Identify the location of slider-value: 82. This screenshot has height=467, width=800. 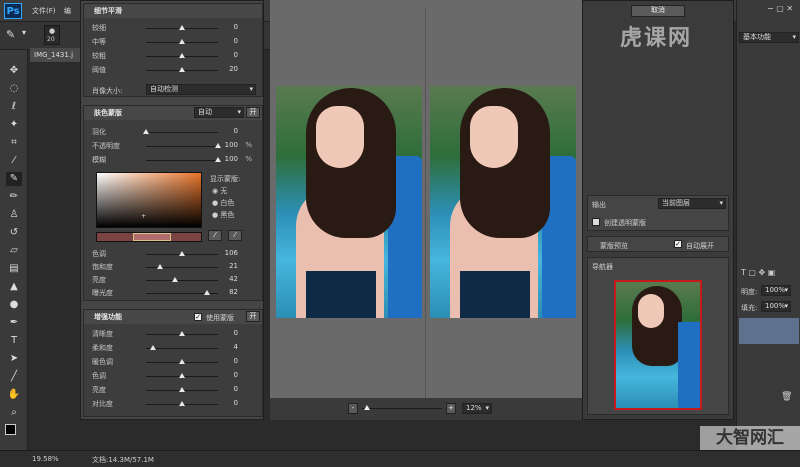
(233, 292).